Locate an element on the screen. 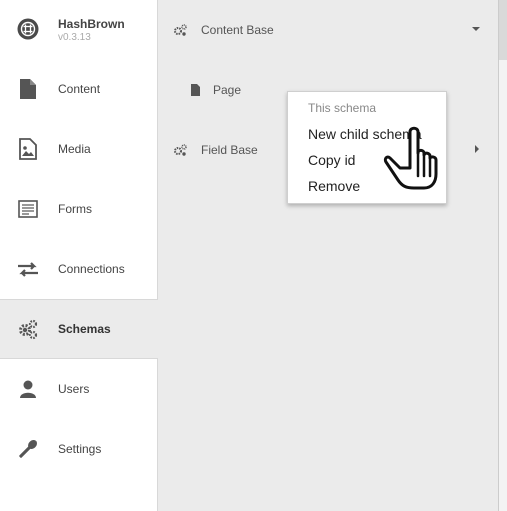 The width and height of the screenshot is (507, 511). exchange-icon is located at coordinates (28, 269).